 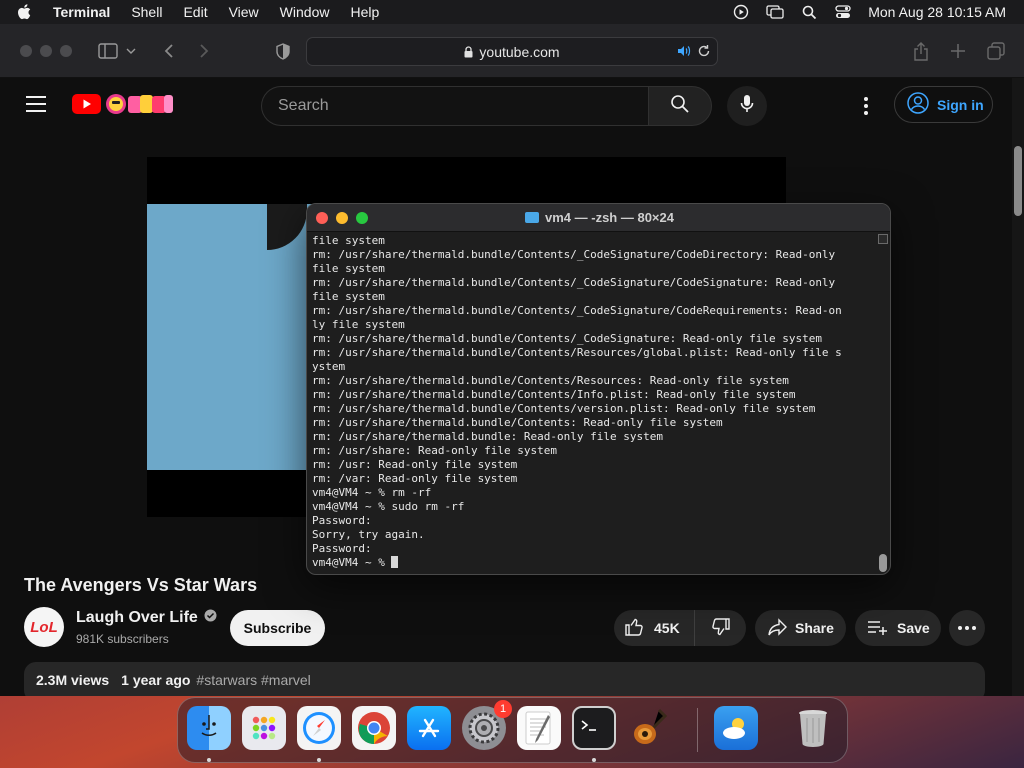 What do you see at coordinates (649, 728) in the screenshot?
I see `garageband-icon` at bounding box center [649, 728].